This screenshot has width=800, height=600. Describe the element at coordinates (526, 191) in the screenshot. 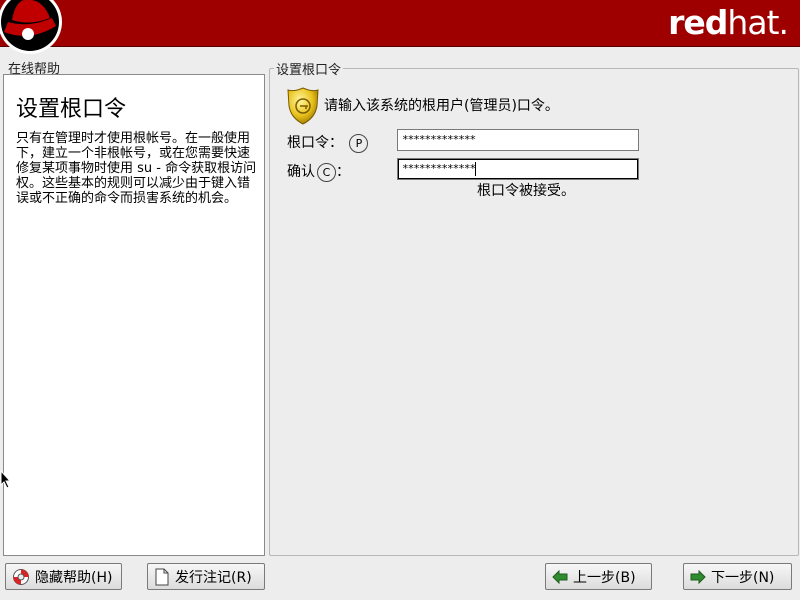

I see `password-status: 根口令被接受。` at that location.